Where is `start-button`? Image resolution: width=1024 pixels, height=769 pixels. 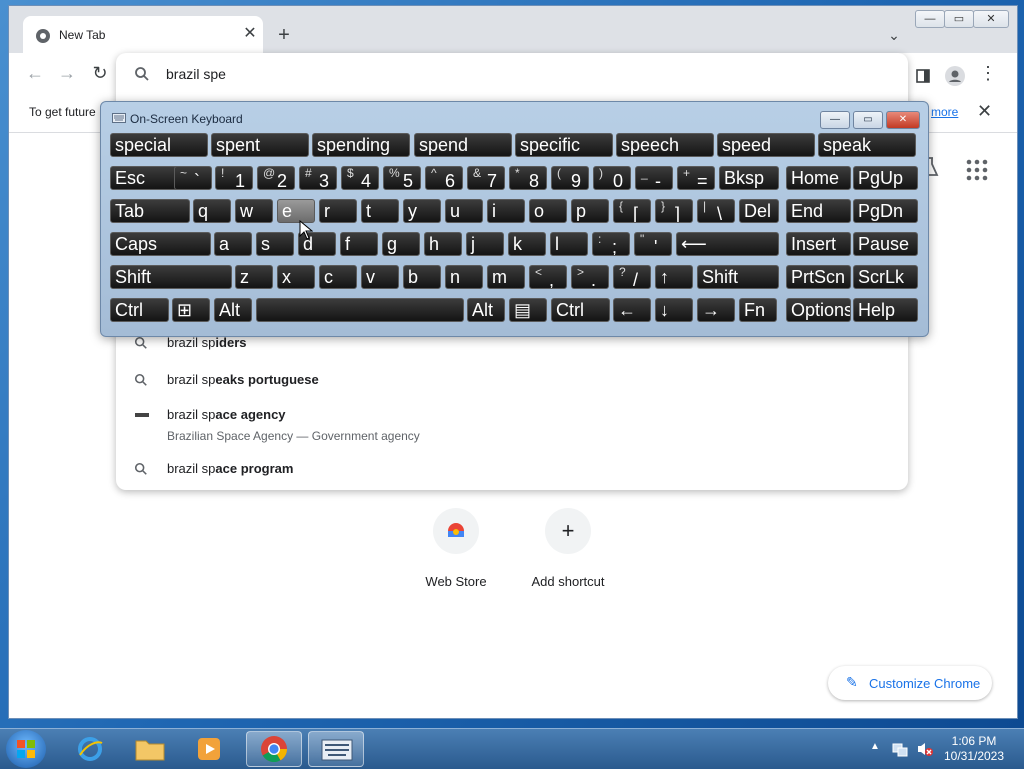 start-button is located at coordinates (26, 749).